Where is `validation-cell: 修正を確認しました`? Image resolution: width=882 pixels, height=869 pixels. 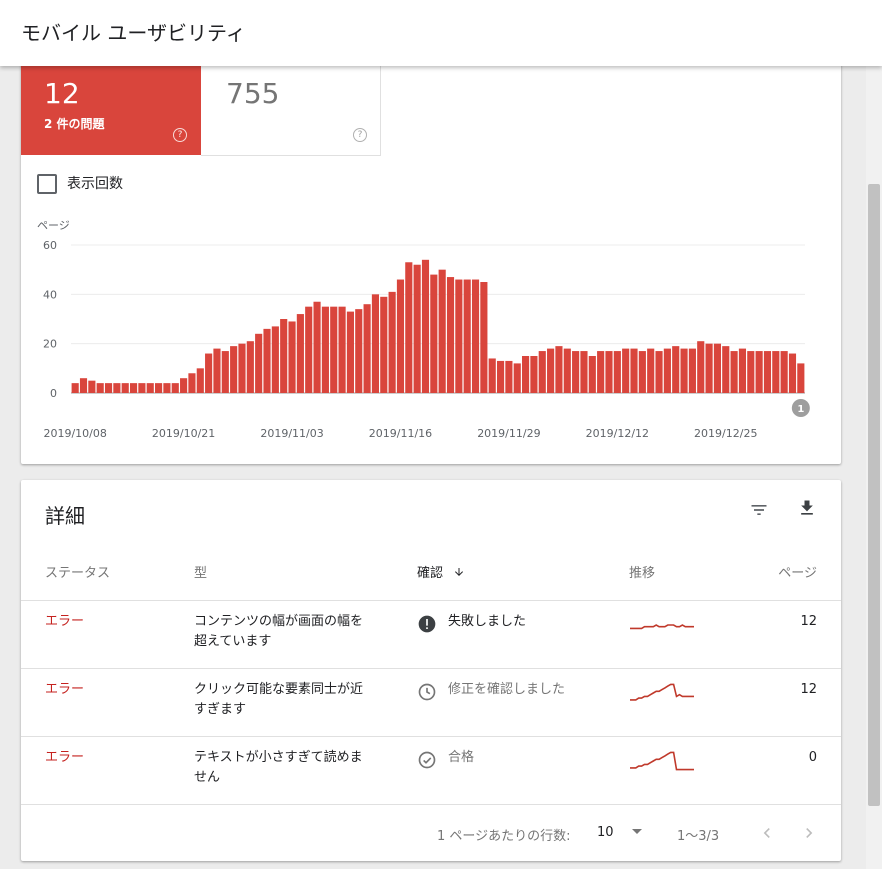
validation-cell: 修正を確認しました is located at coordinates (507, 689).